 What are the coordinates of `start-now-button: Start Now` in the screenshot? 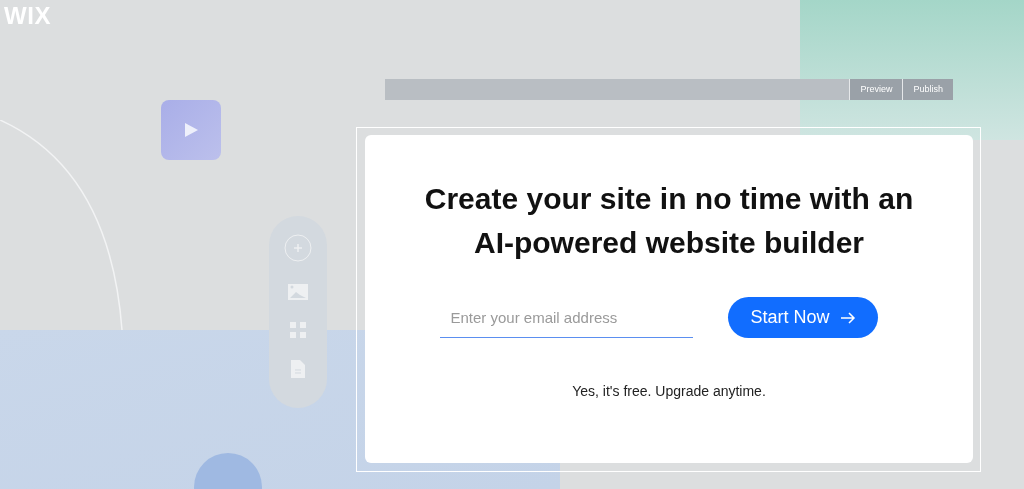 It's located at (803, 317).